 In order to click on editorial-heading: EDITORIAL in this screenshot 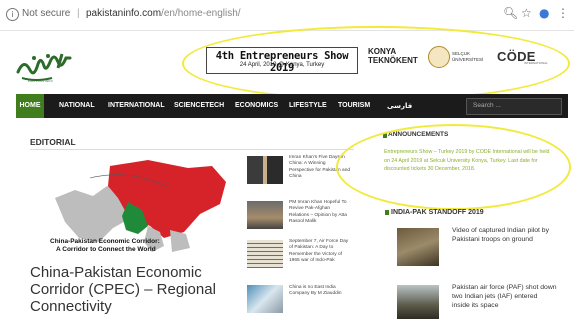, I will do `click(53, 142)`.